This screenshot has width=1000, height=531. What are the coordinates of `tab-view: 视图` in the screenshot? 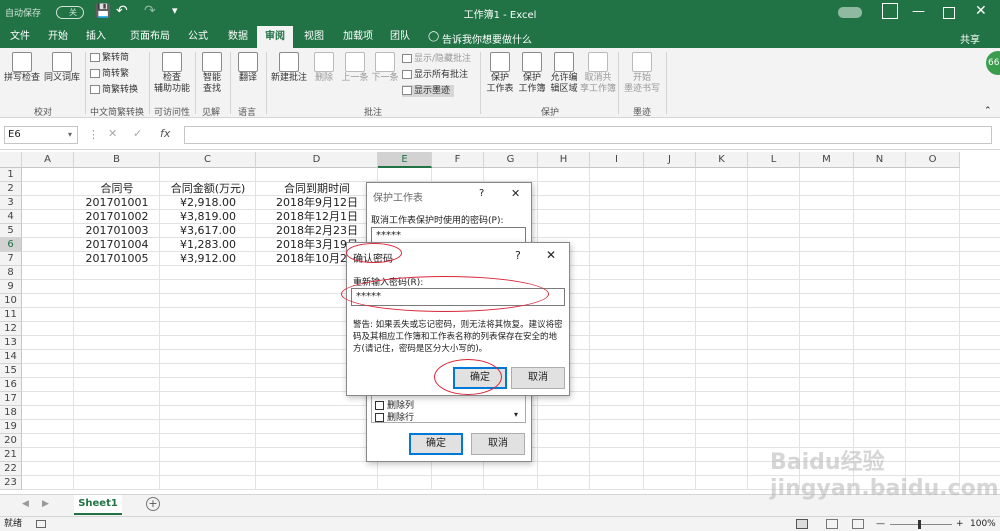 It's located at (314, 37).